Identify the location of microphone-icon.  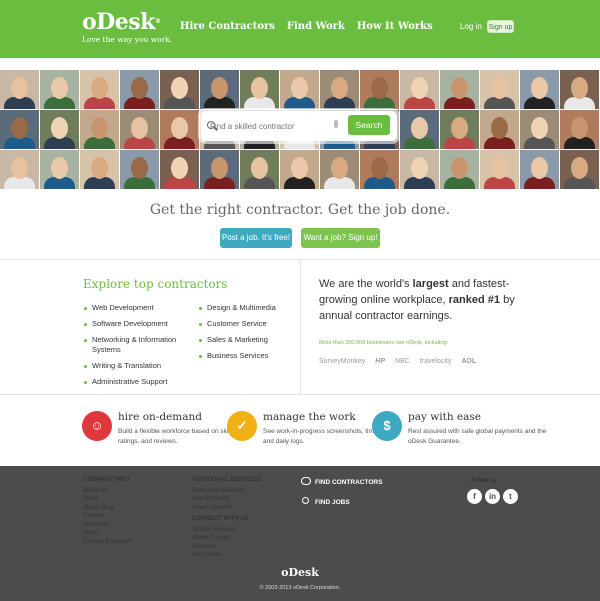
(336, 124).